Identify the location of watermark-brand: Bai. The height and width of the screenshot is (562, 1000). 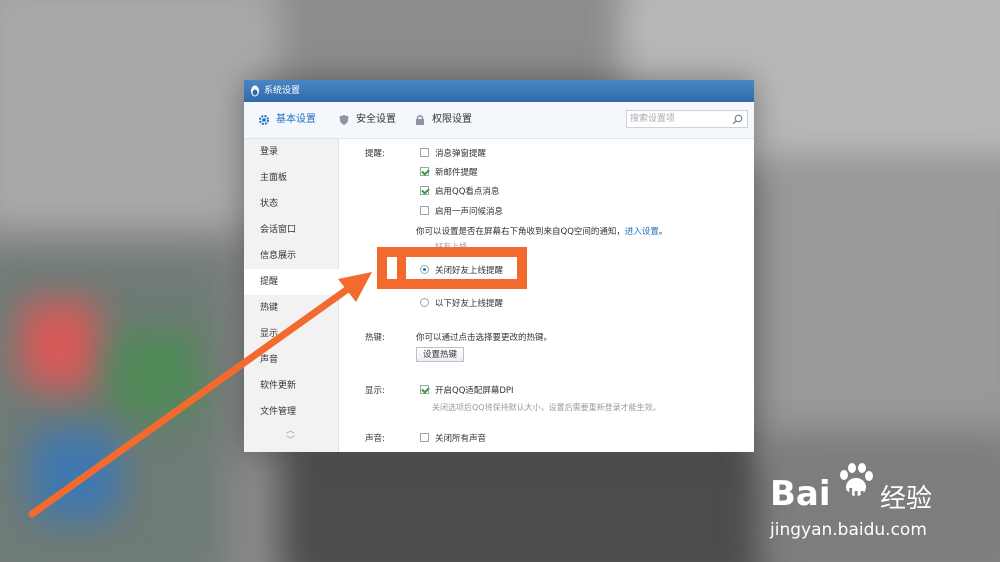
(800, 494).